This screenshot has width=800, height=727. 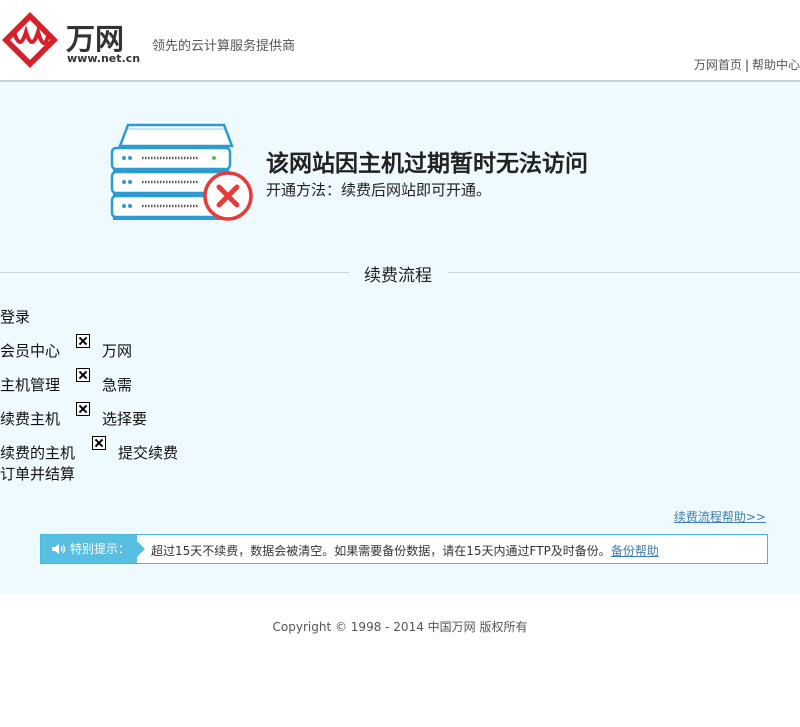 I want to click on step-urgent: 急需, so click(x=117, y=385).